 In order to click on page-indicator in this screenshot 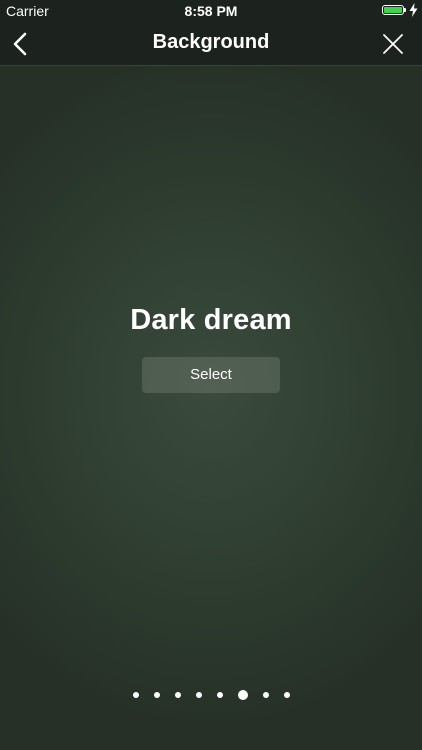, I will do `click(211, 695)`.